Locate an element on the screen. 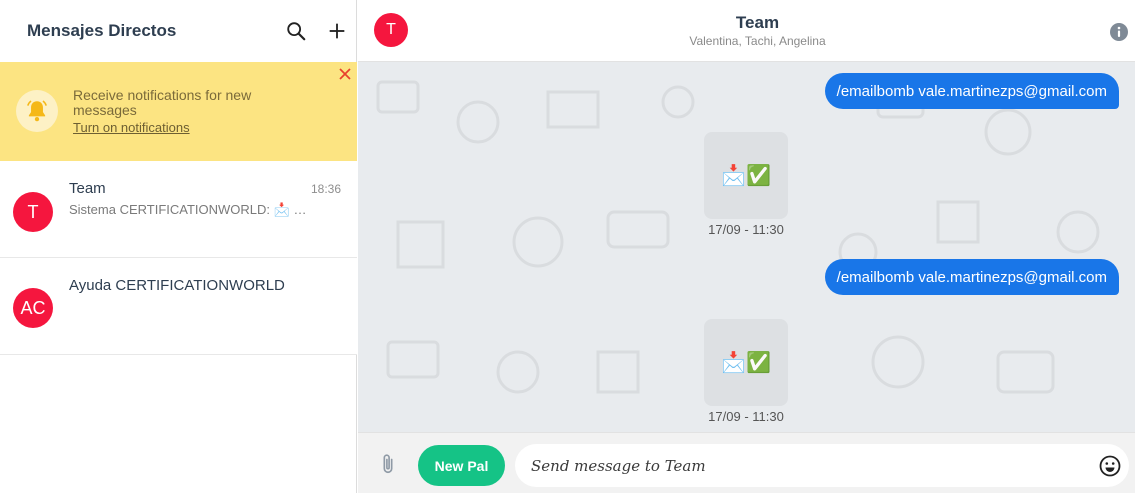  composer: New Pal is located at coordinates (746, 462).